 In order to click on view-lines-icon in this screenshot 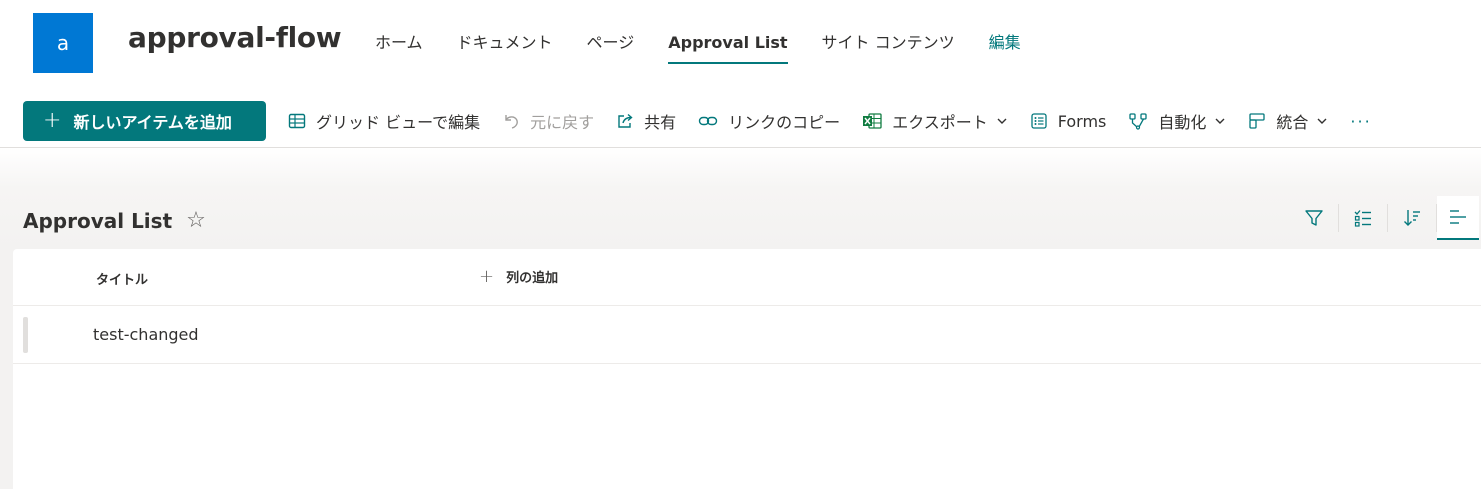, I will do `click(1458, 217)`.